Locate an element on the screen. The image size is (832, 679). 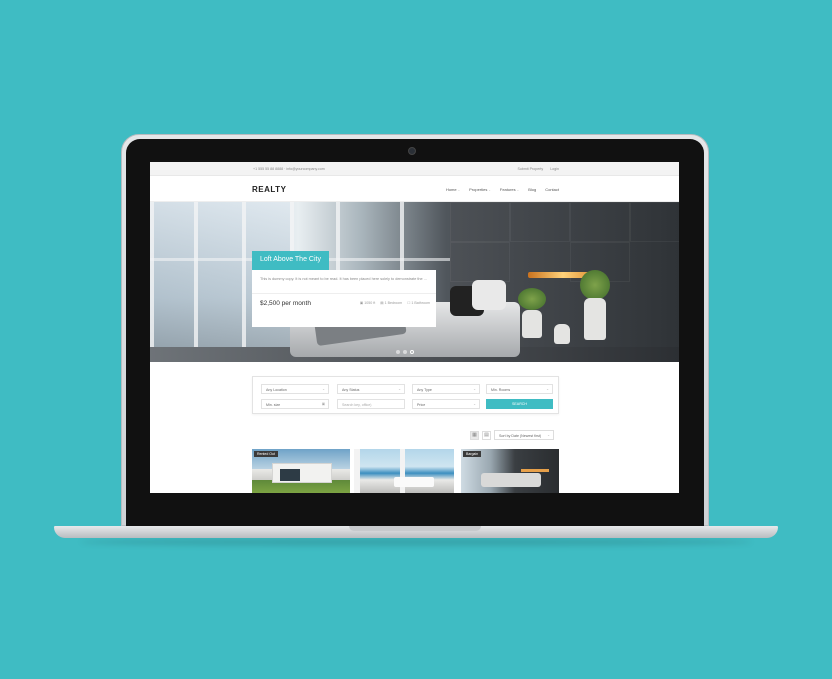
bedroom-meta: ▤ 1 Bedroom is located at coordinates (391, 303).